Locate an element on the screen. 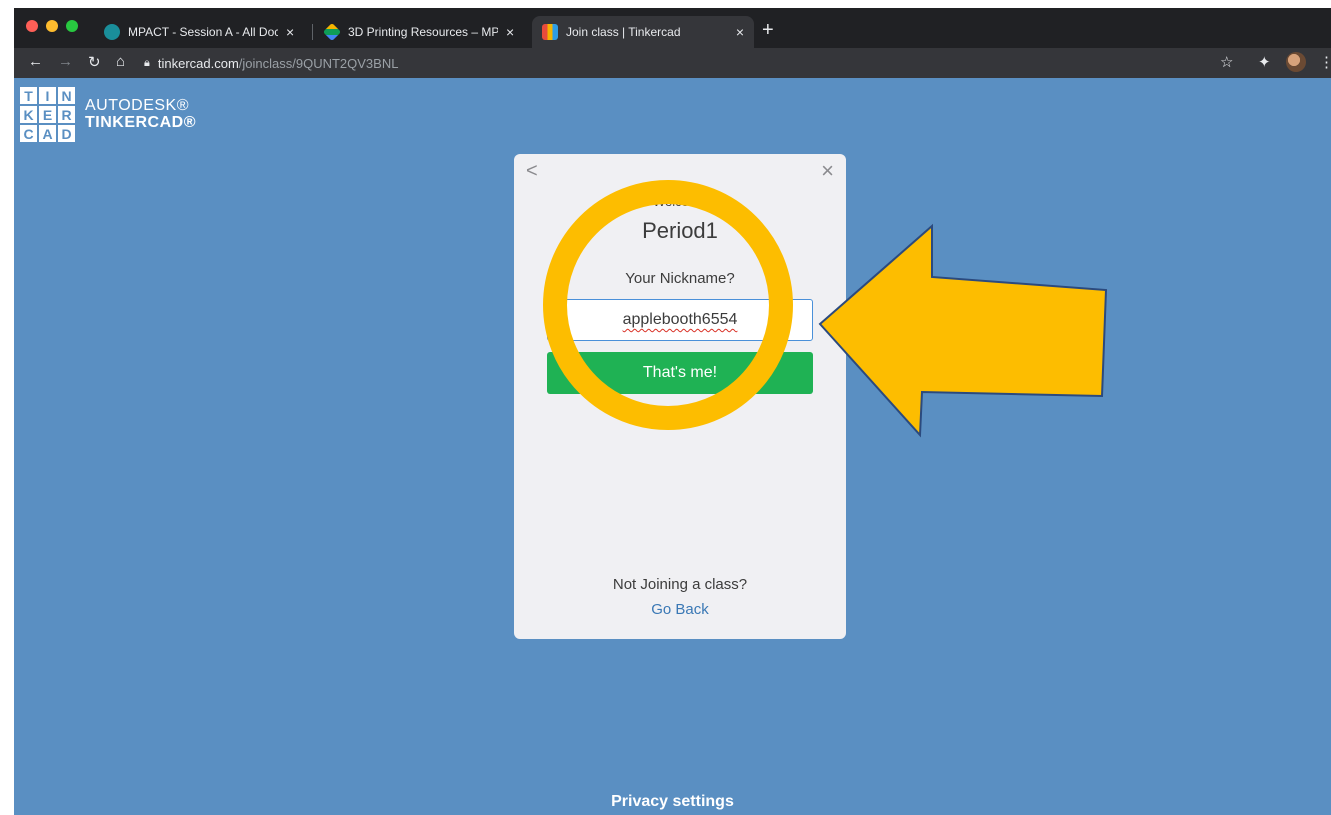  logo-letter: A is located at coordinates (47, 133).